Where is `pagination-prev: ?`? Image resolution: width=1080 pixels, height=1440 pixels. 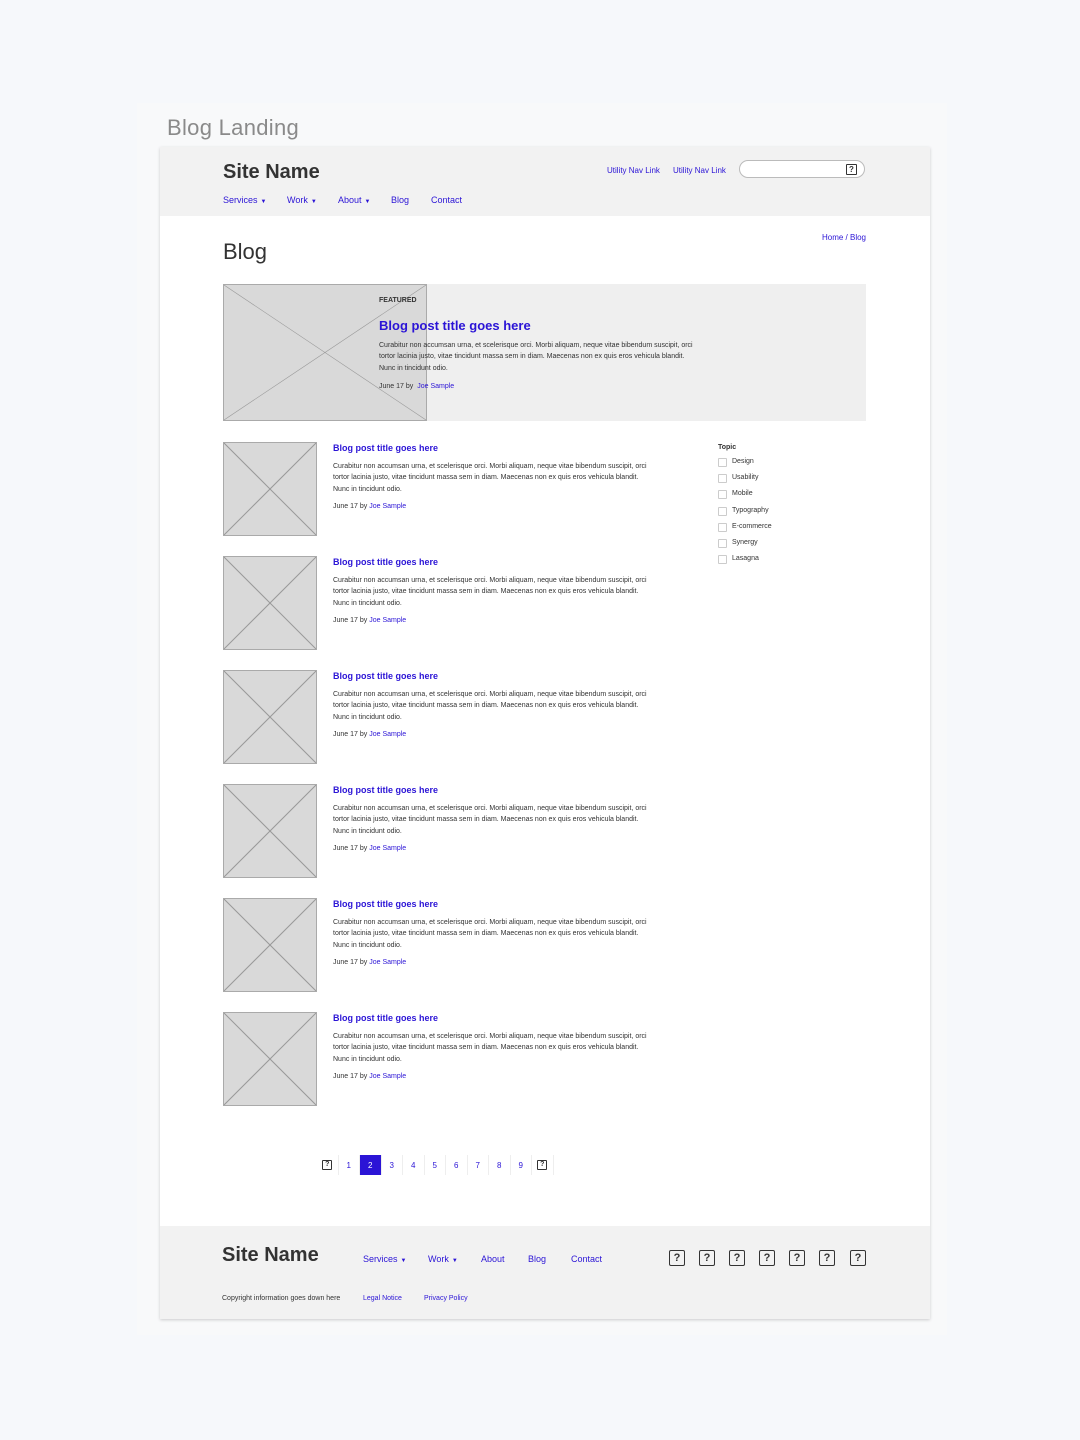 pagination-prev: ? is located at coordinates (328, 1165).